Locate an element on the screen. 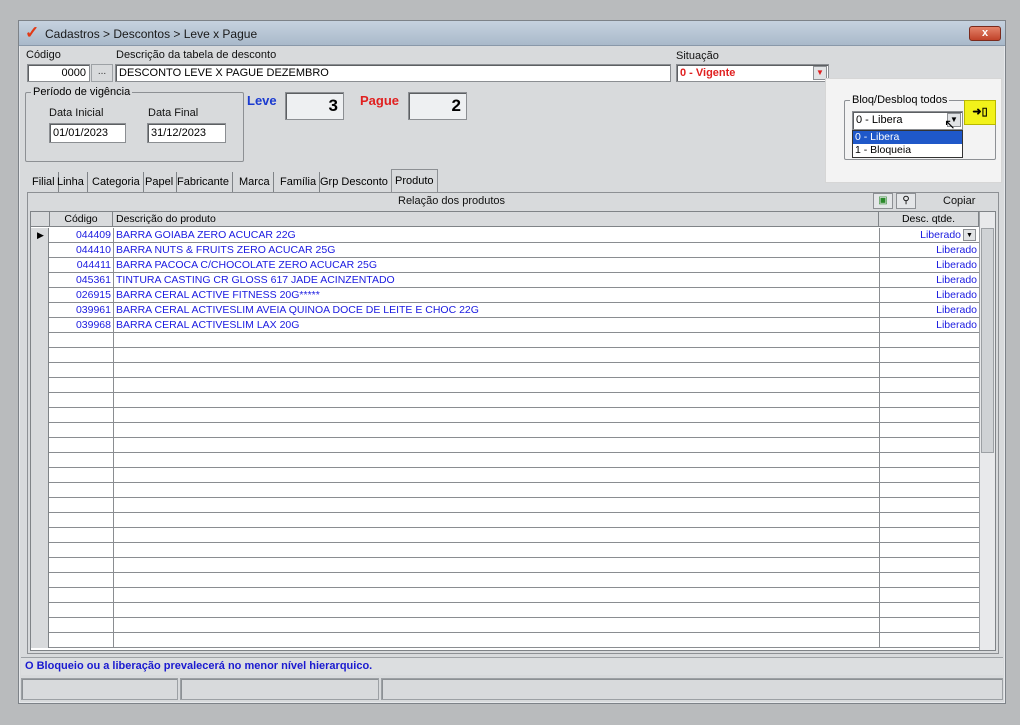 Image resolution: width=1020 pixels, height=725 pixels. descricao-label: Descrição da tabela de desconto is located at coordinates (196, 55).